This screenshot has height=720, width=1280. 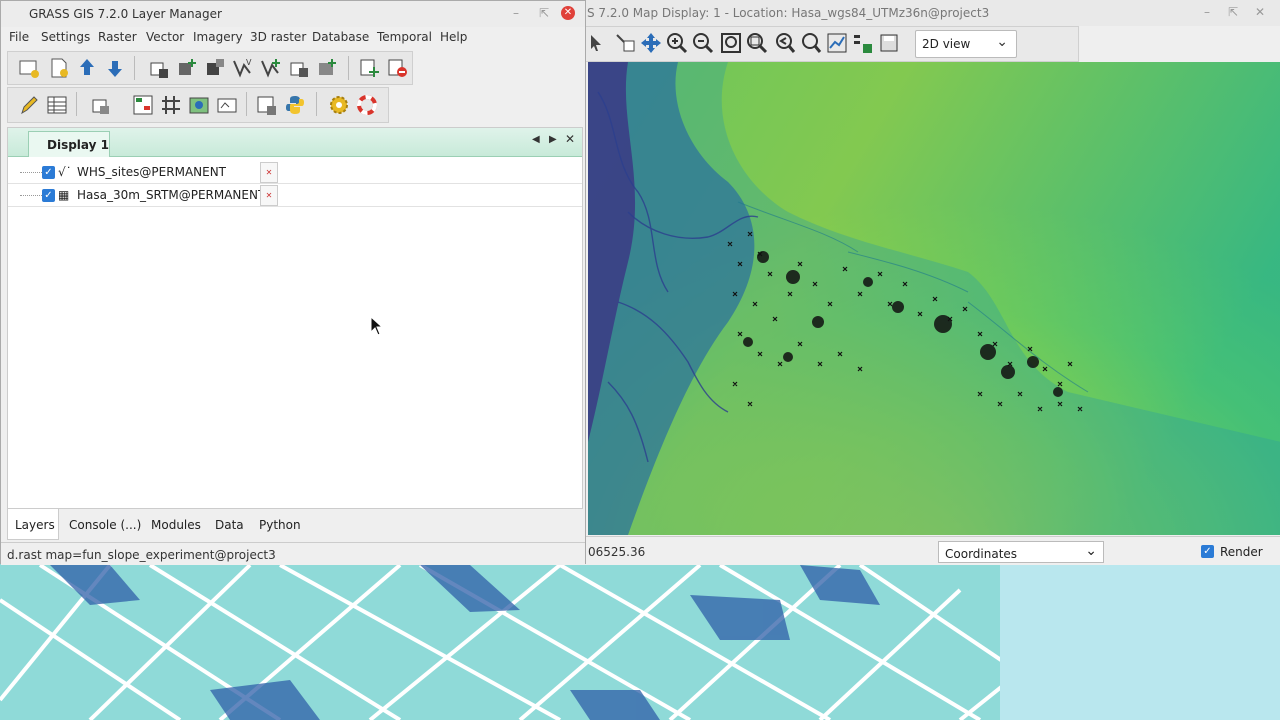 I want to click on tab-display-1: Display 1, so click(x=69, y=144).